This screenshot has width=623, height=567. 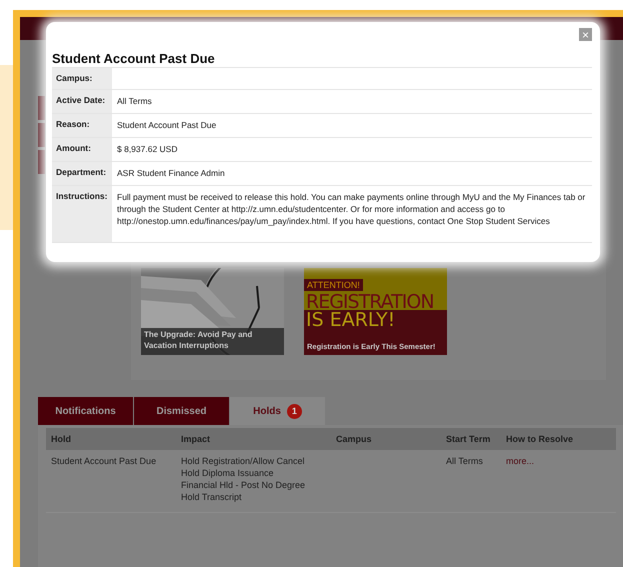 What do you see at coordinates (277, 411) in the screenshot?
I see `tab: Holds 1` at bounding box center [277, 411].